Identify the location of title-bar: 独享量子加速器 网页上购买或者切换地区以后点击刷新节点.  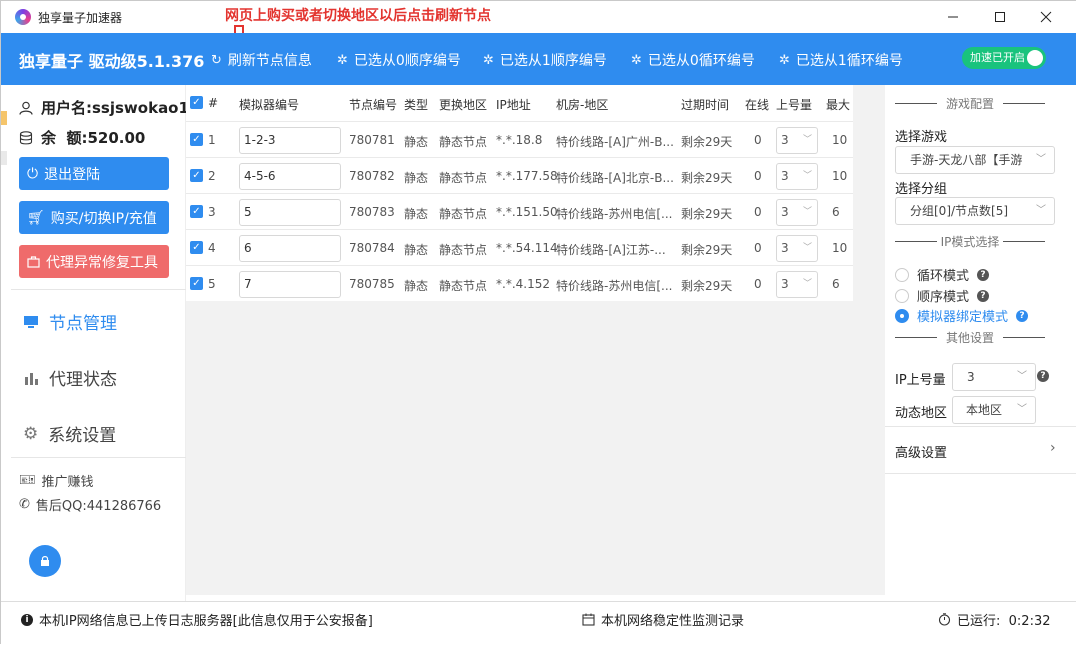
(538, 25).